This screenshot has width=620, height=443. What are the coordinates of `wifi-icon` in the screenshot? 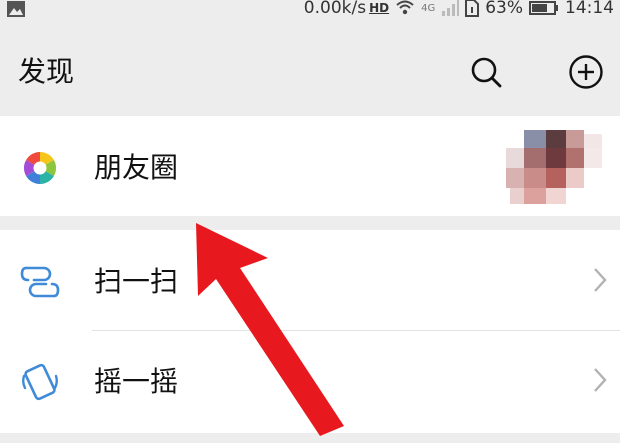 It's located at (405, 7).